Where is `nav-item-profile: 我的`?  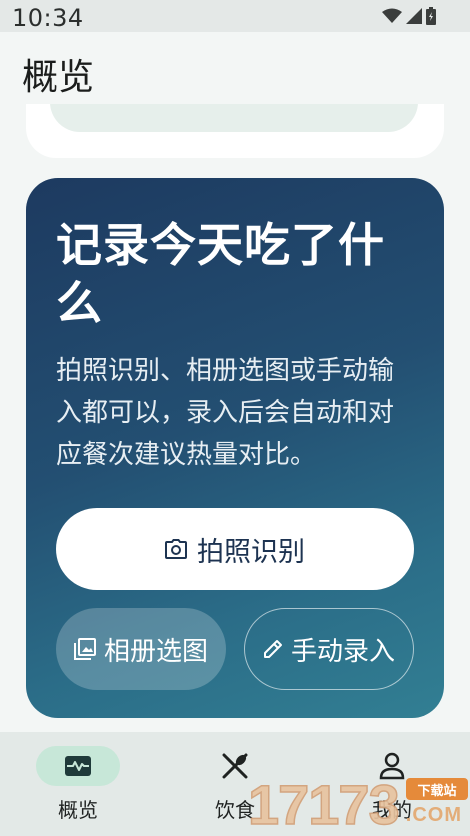
nav-item-profile: 我的 is located at coordinates (392, 786).